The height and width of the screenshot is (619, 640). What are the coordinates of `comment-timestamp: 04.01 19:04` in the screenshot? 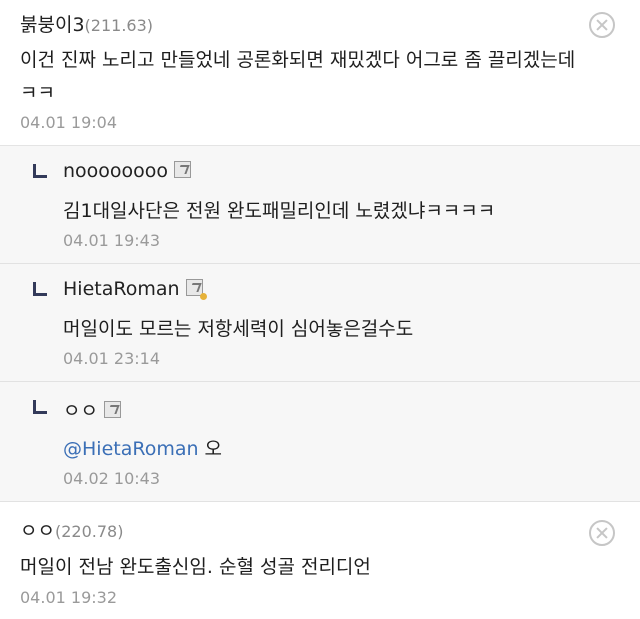 It's located at (68, 122).